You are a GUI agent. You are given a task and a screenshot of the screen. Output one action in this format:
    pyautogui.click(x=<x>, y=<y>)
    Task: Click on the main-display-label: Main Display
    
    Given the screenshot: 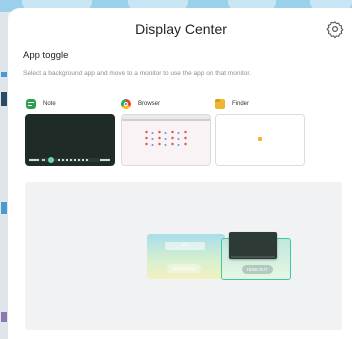 What is the action you would take?
    pyautogui.click(x=184, y=268)
    